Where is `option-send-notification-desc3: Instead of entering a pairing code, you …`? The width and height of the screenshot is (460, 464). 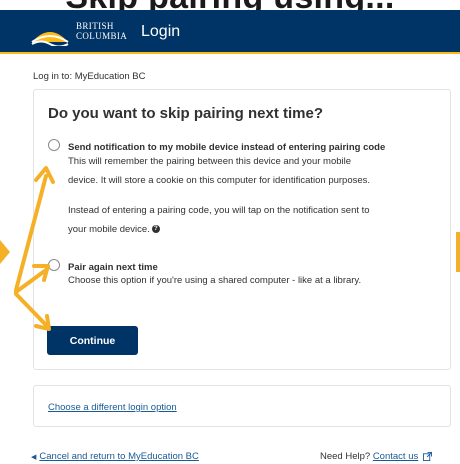 option-send-notification-desc3: Instead of entering a pairing code, you … is located at coordinates (219, 210).